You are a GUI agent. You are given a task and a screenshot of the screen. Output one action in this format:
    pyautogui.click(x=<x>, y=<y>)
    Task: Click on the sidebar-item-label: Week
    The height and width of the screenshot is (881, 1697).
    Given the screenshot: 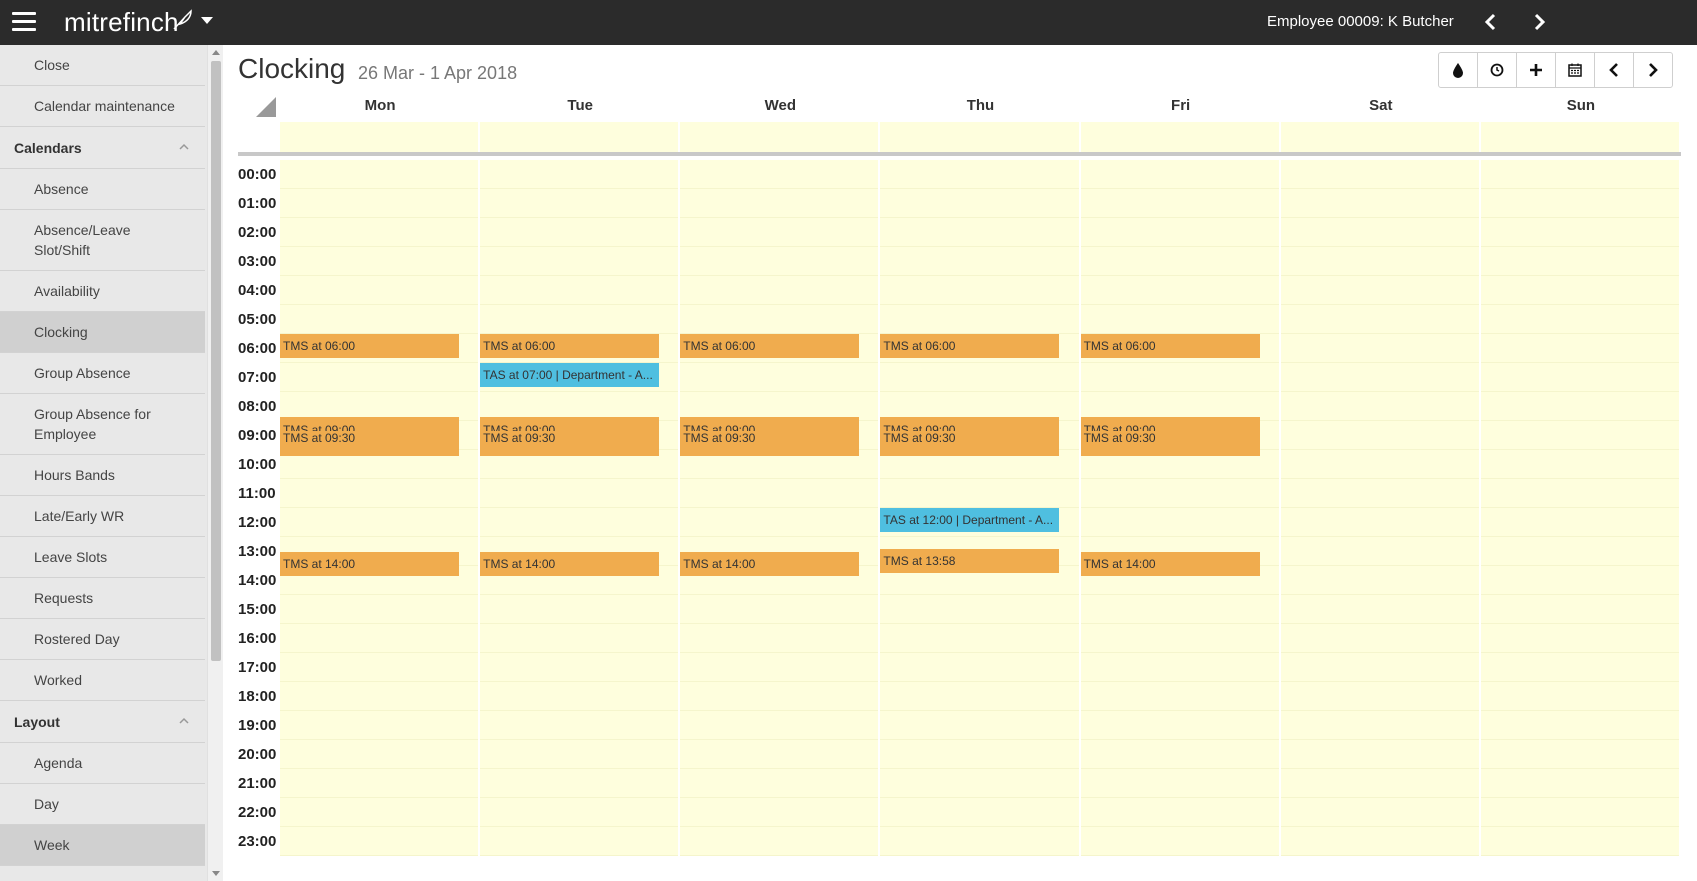 What is the action you would take?
    pyautogui.click(x=52, y=845)
    